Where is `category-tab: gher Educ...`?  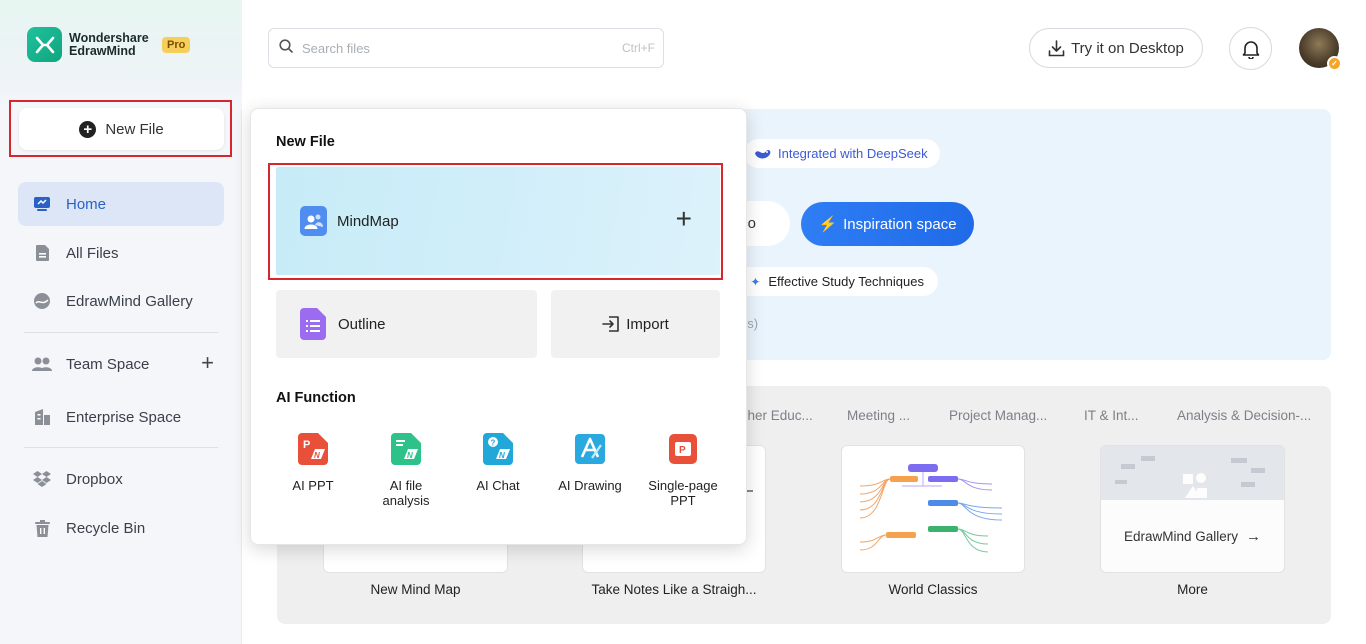 category-tab: gher Educ... is located at coordinates (776, 415).